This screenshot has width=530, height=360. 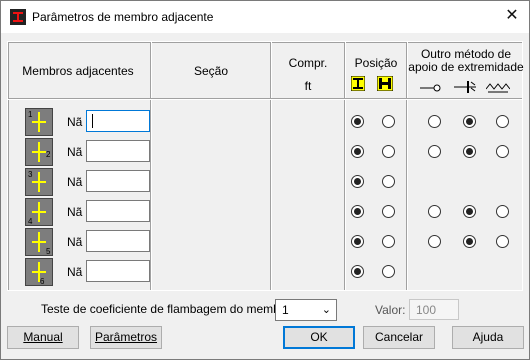 I want to click on manual-button-label: Manual, so click(x=43, y=337).